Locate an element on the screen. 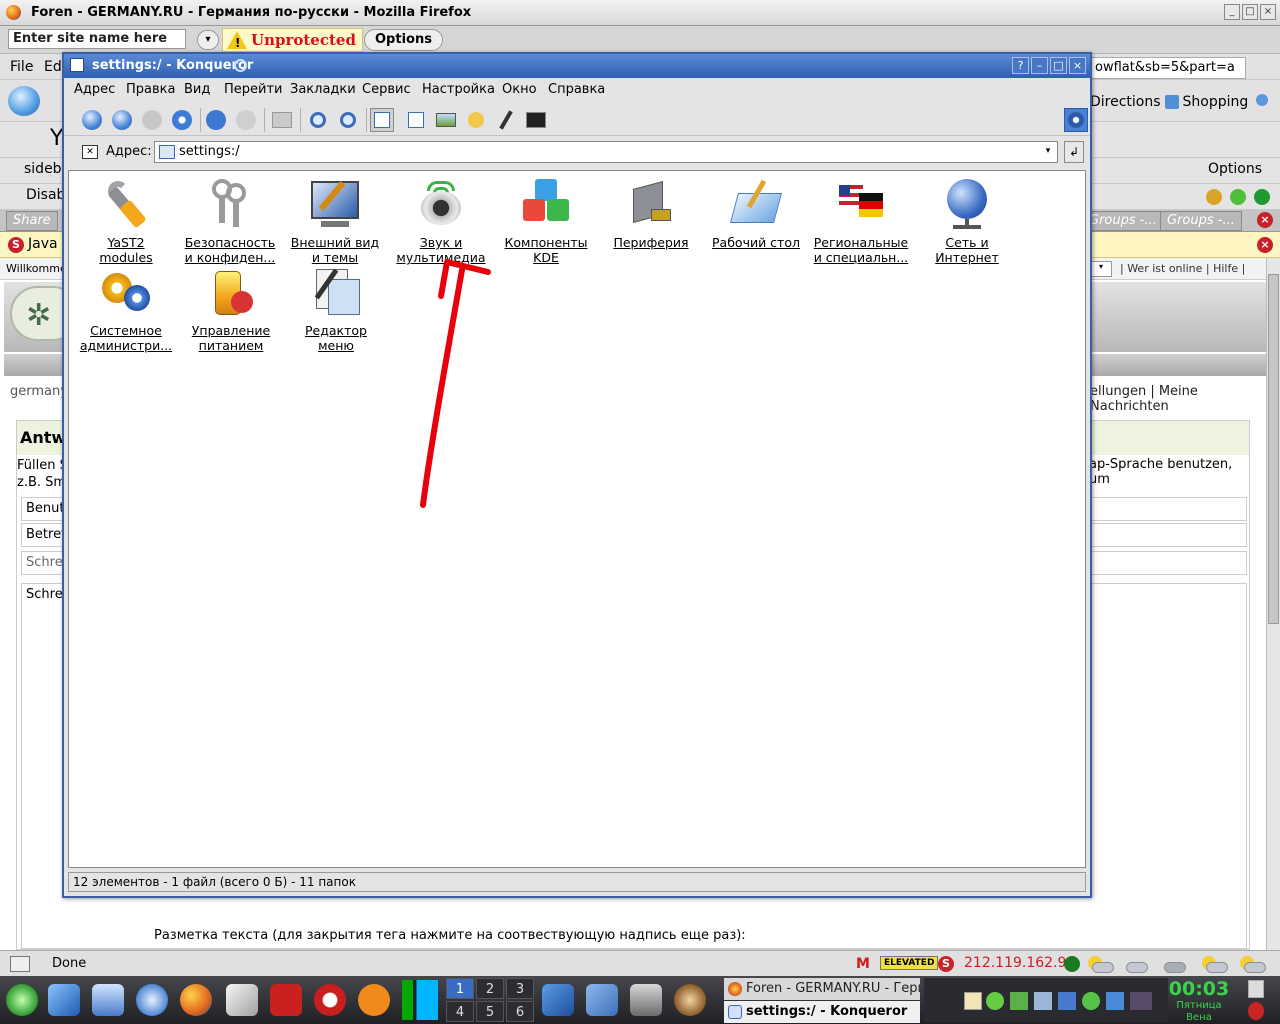 This screenshot has height=1024, width=1280. settings-item-peripherals: Периферия is located at coordinates (651, 214).